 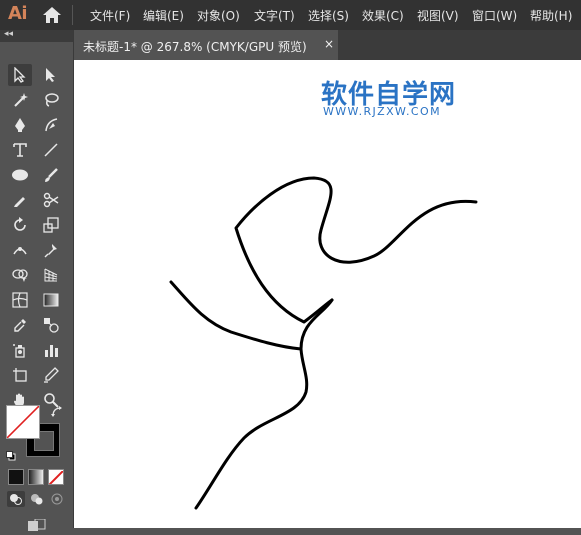 What do you see at coordinates (51, 175) in the screenshot?
I see `paintbrush-tool-icon` at bounding box center [51, 175].